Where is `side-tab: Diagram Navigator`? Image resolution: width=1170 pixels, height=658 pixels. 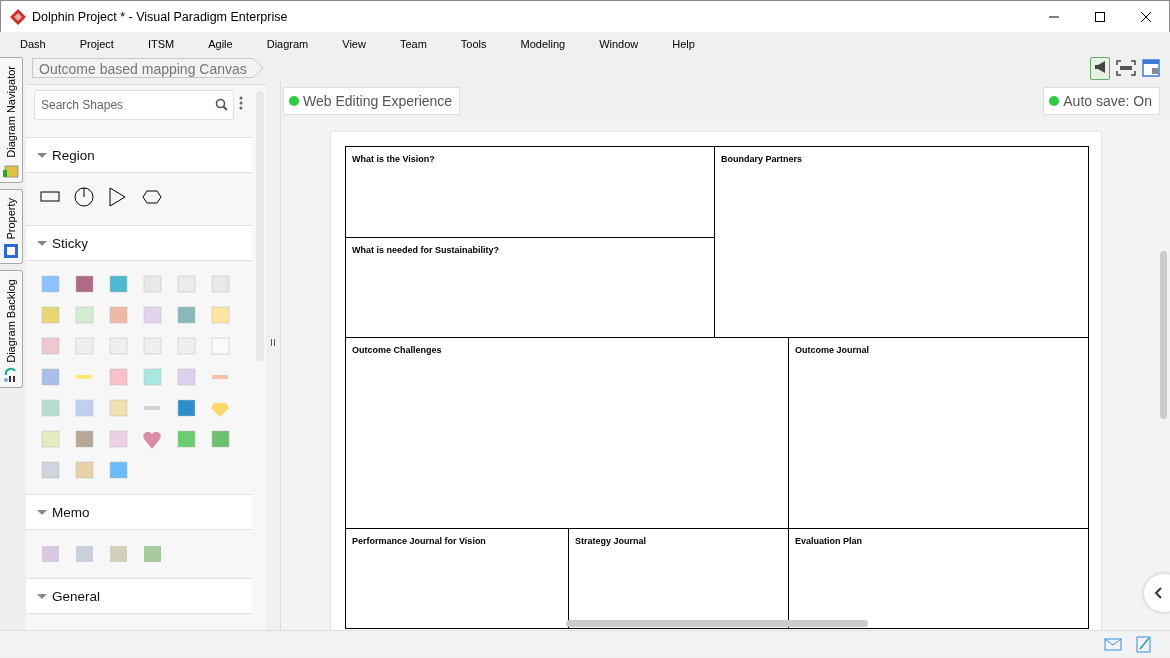 side-tab: Diagram Navigator is located at coordinates (11, 120).